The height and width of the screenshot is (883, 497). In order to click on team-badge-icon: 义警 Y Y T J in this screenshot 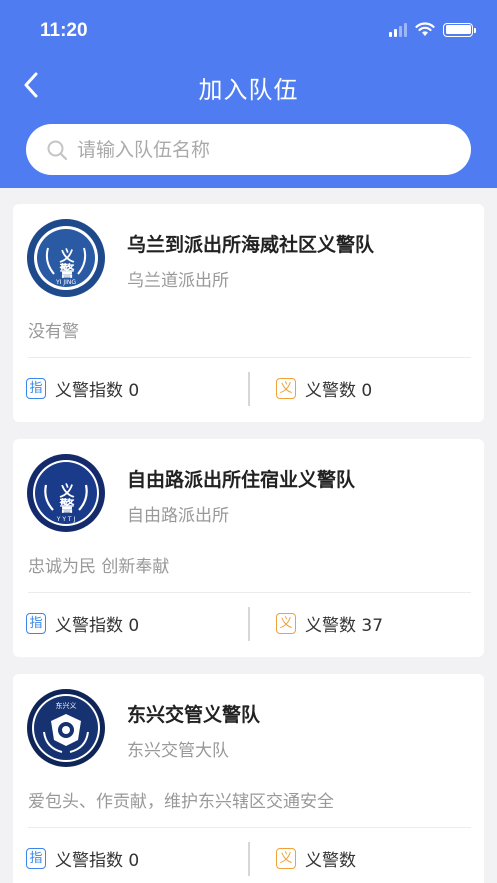, I will do `click(66, 493)`.